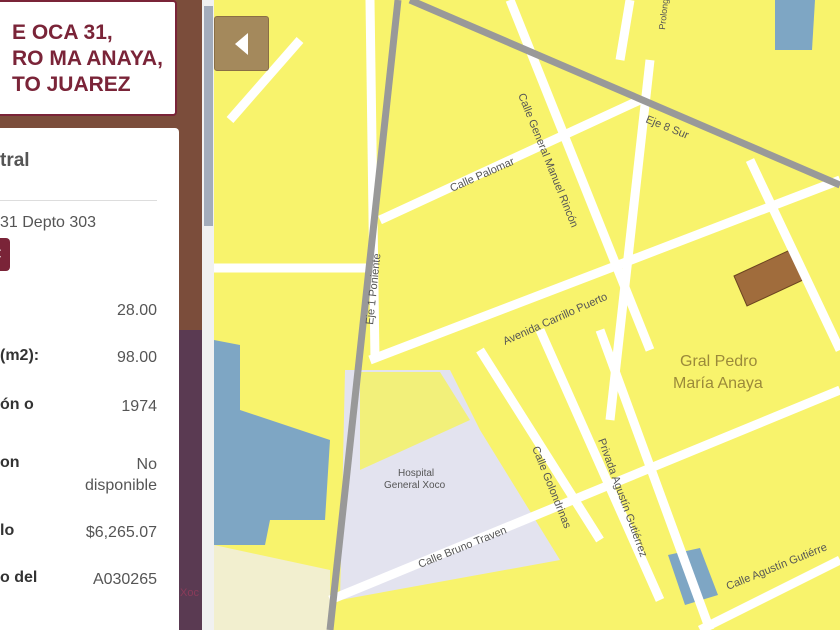 The width and height of the screenshot is (840, 630). I want to click on remove-button: ✖, so click(5, 254).